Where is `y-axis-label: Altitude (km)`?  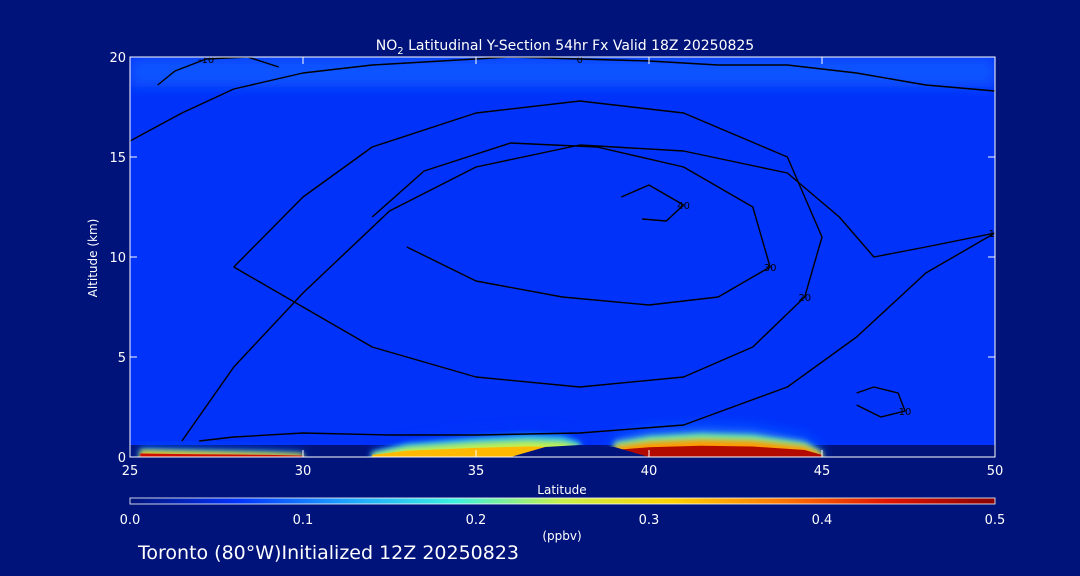
y-axis-label: Altitude (km) is located at coordinates (93, 258).